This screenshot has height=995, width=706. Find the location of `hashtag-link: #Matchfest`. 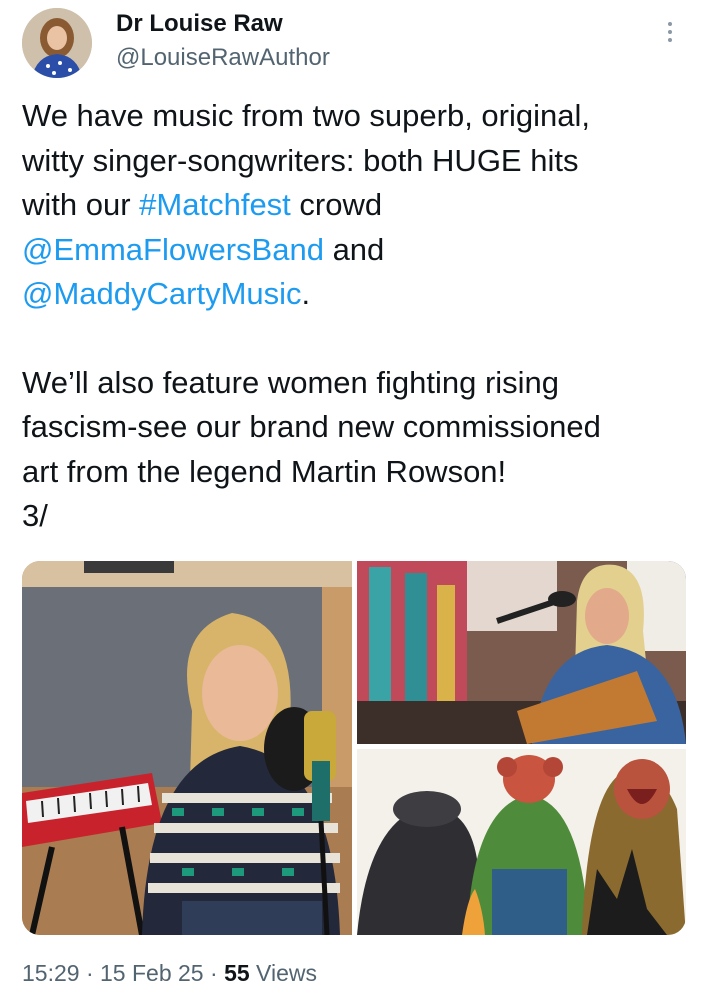

hashtag-link: #Matchfest is located at coordinates (215, 204).